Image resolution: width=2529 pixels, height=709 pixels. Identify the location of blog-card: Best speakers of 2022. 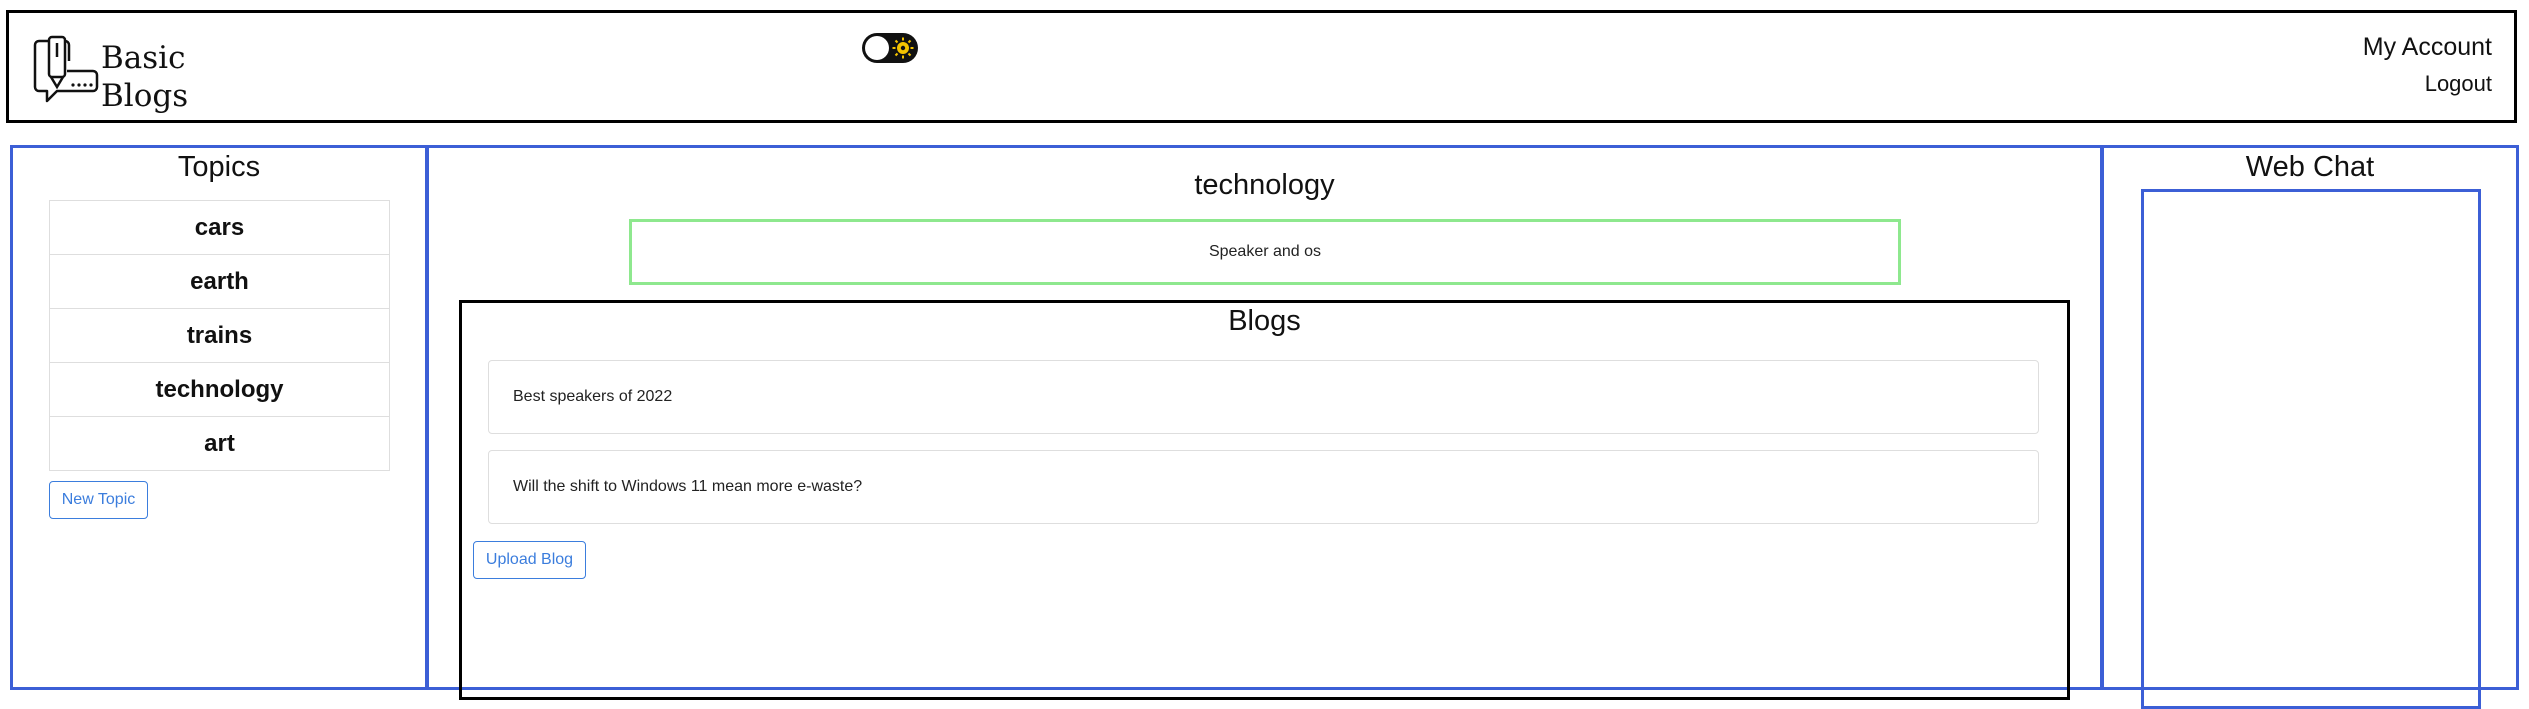
(1263, 397).